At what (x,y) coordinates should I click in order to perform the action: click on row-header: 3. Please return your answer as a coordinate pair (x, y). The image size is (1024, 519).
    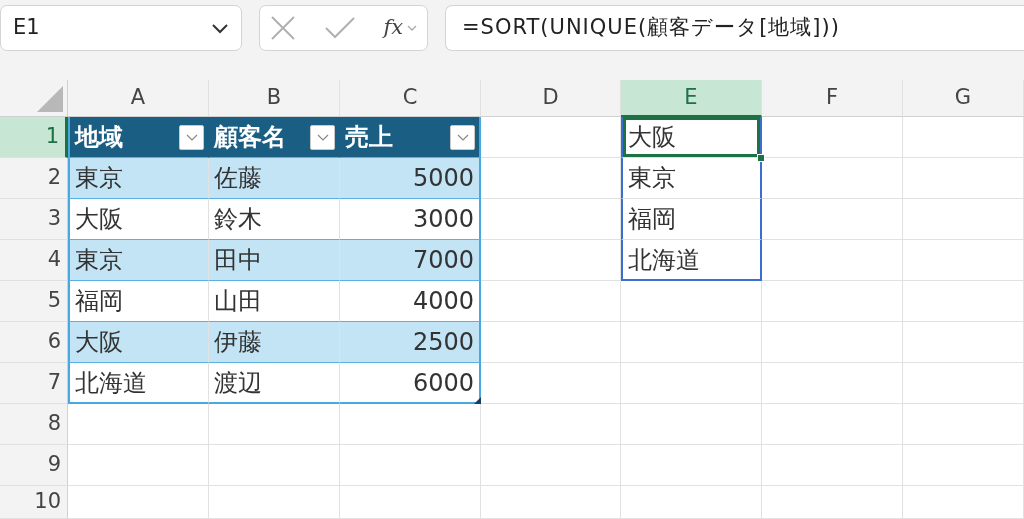
    Looking at the image, I should click on (34, 219).